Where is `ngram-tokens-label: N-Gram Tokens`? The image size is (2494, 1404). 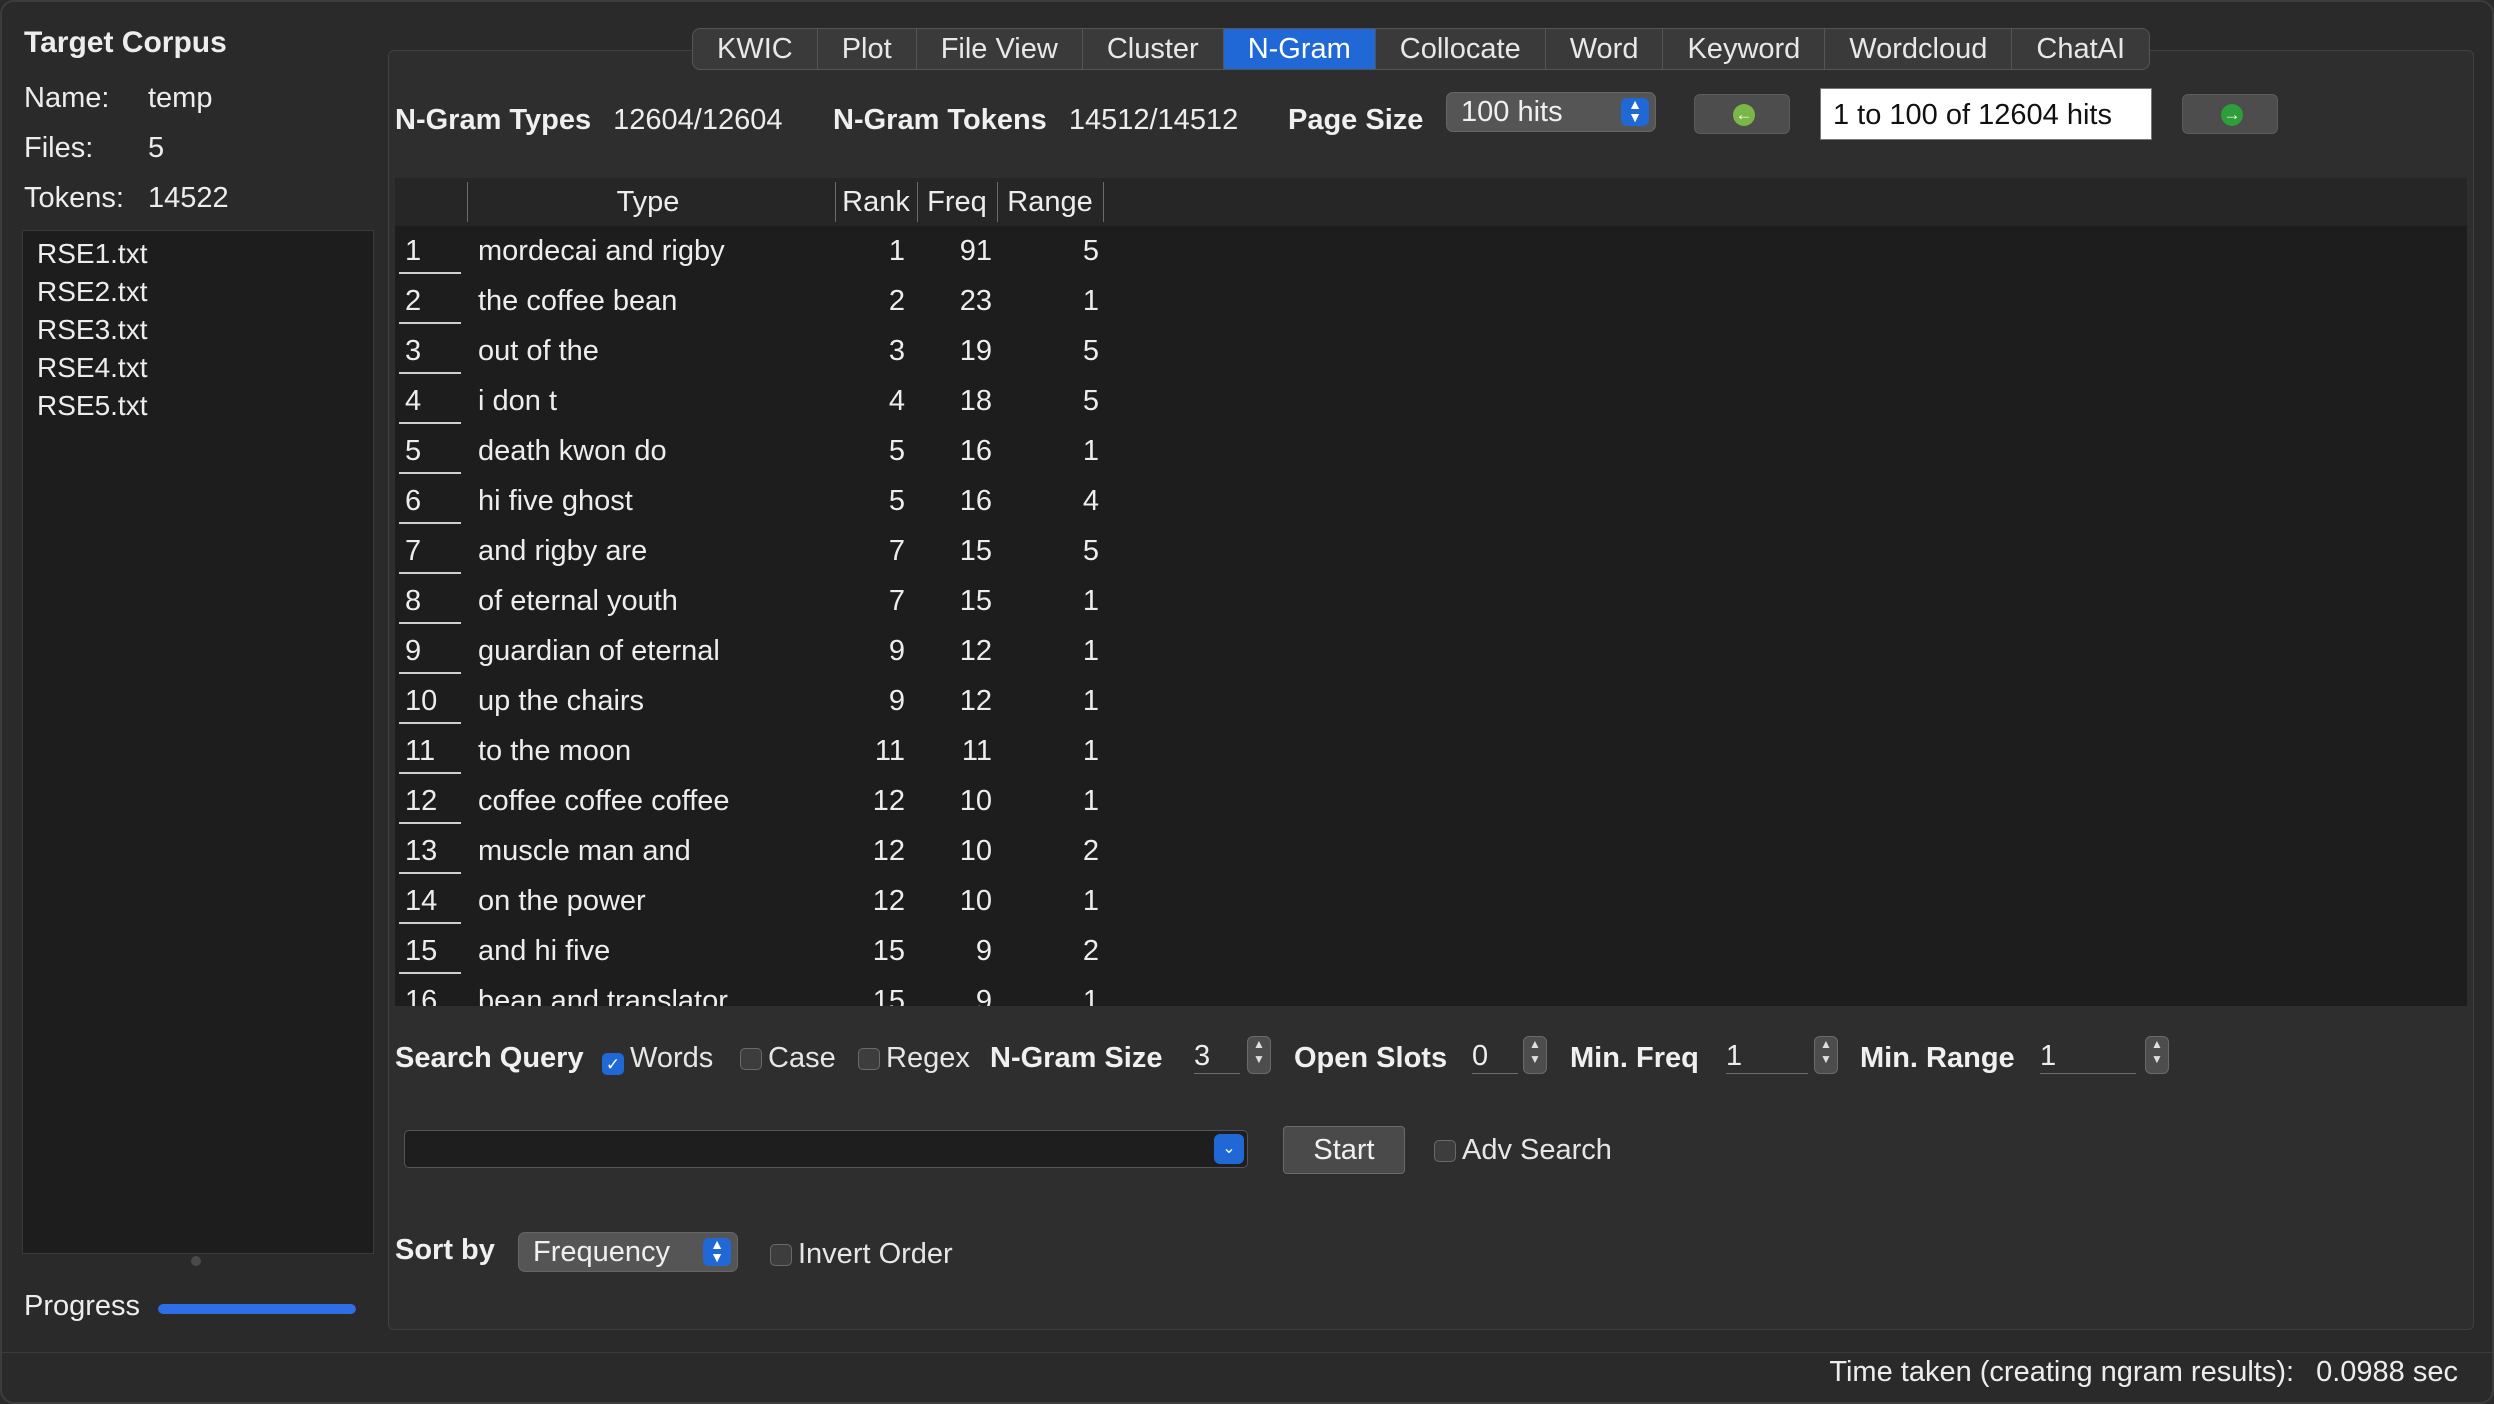
ngram-tokens-label: N-Gram Tokens is located at coordinates (940, 120).